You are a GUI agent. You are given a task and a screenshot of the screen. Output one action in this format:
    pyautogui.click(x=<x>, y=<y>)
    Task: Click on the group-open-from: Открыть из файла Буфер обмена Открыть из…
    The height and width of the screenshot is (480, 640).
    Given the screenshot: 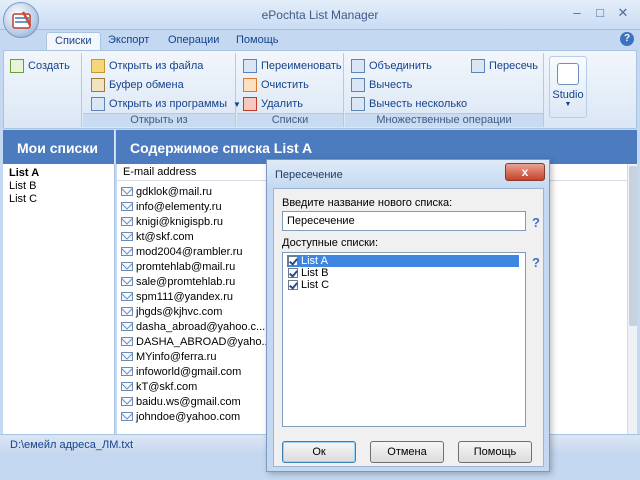 What is the action you would take?
    pyautogui.click(x=162, y=90)
    